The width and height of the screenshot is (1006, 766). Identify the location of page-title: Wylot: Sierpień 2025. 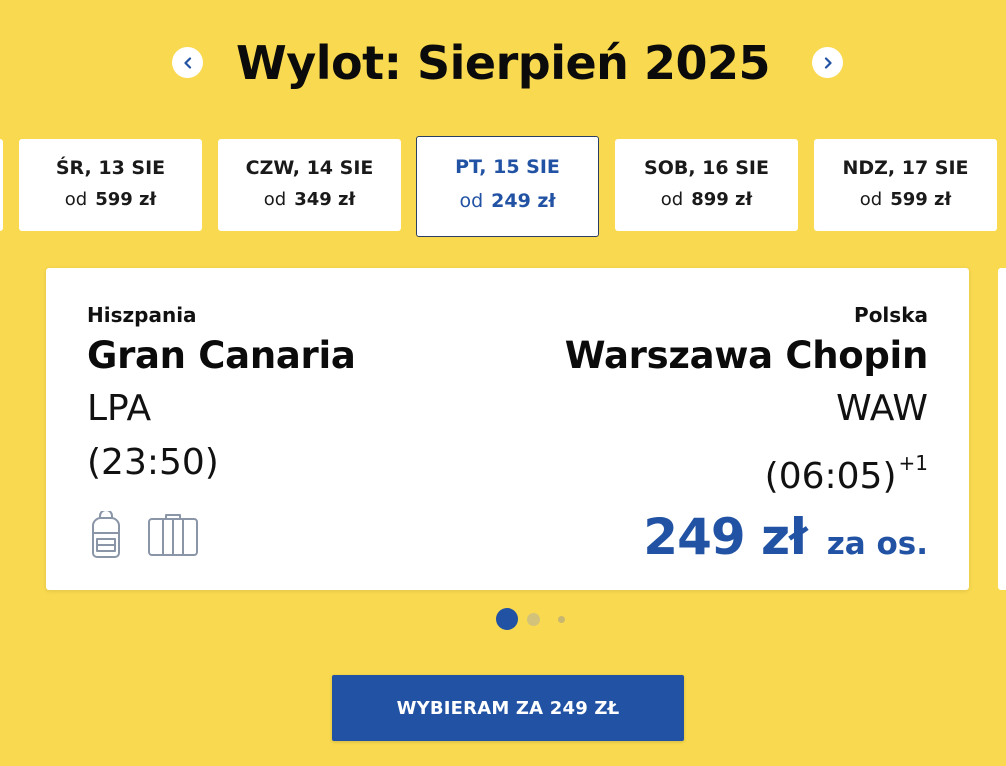
(503, 63).